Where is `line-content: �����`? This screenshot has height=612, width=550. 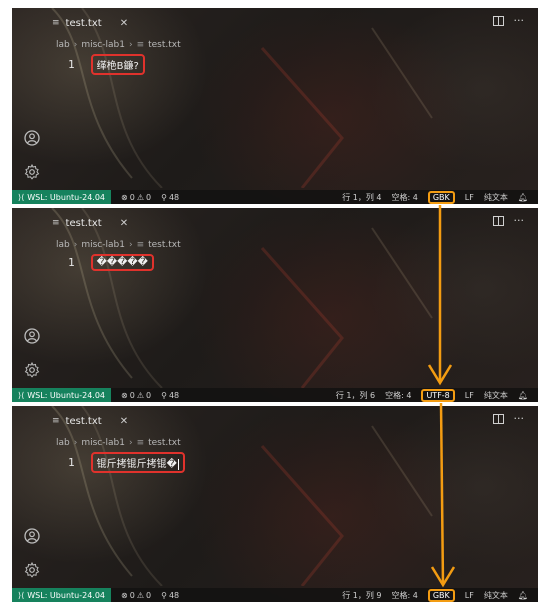 line-content: ����� is located at coordinates (122, 262).